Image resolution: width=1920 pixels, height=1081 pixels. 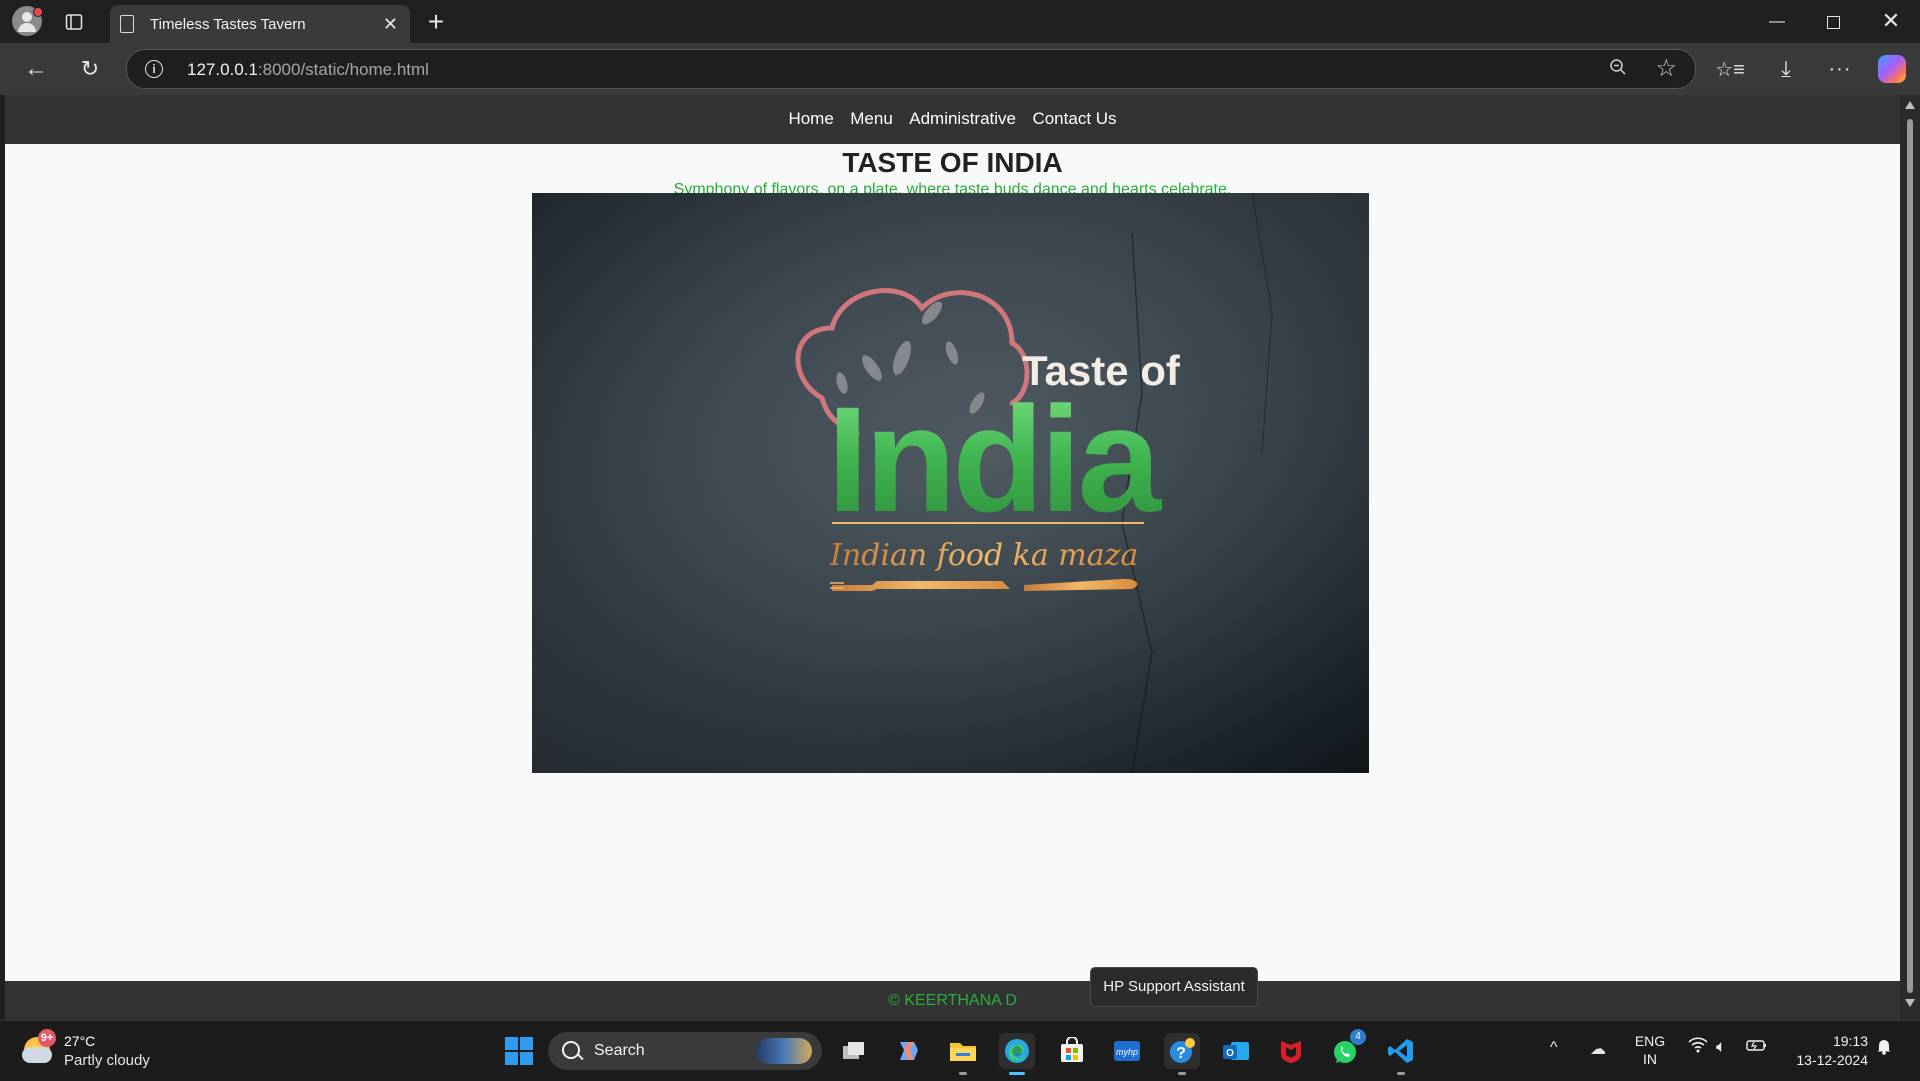 I want to click on info-icon: i, so click(x=154, y=69).